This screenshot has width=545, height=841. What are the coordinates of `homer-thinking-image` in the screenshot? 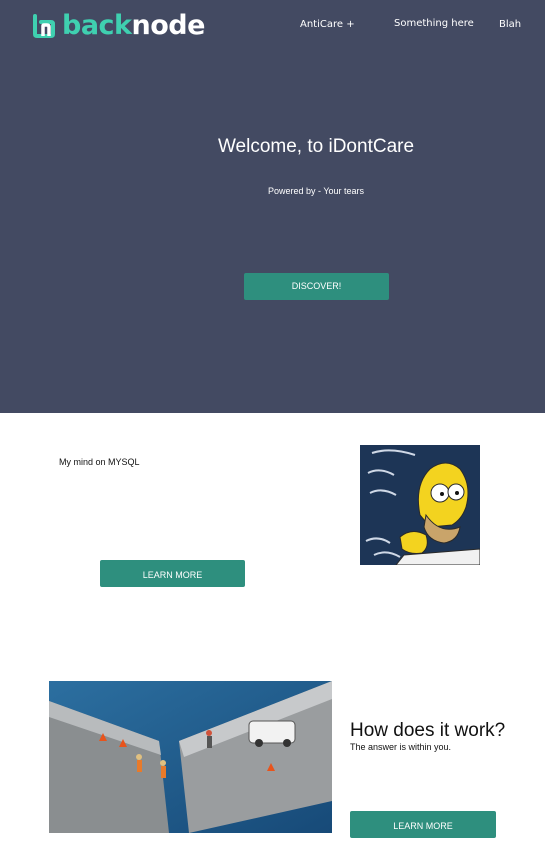 It's located at (420, 505).